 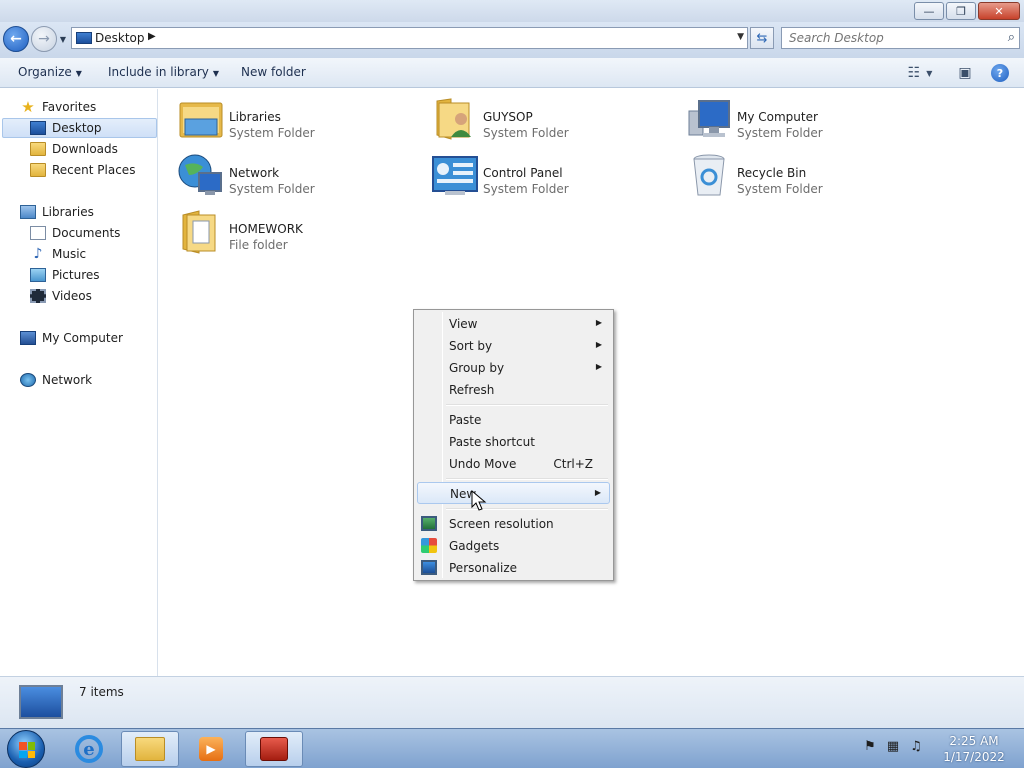 What do you see at coordinates (513, 524) in the screenshot?
I see `menu-item-screen-resolution: Screen resolution` at bounding box center [513, 524].